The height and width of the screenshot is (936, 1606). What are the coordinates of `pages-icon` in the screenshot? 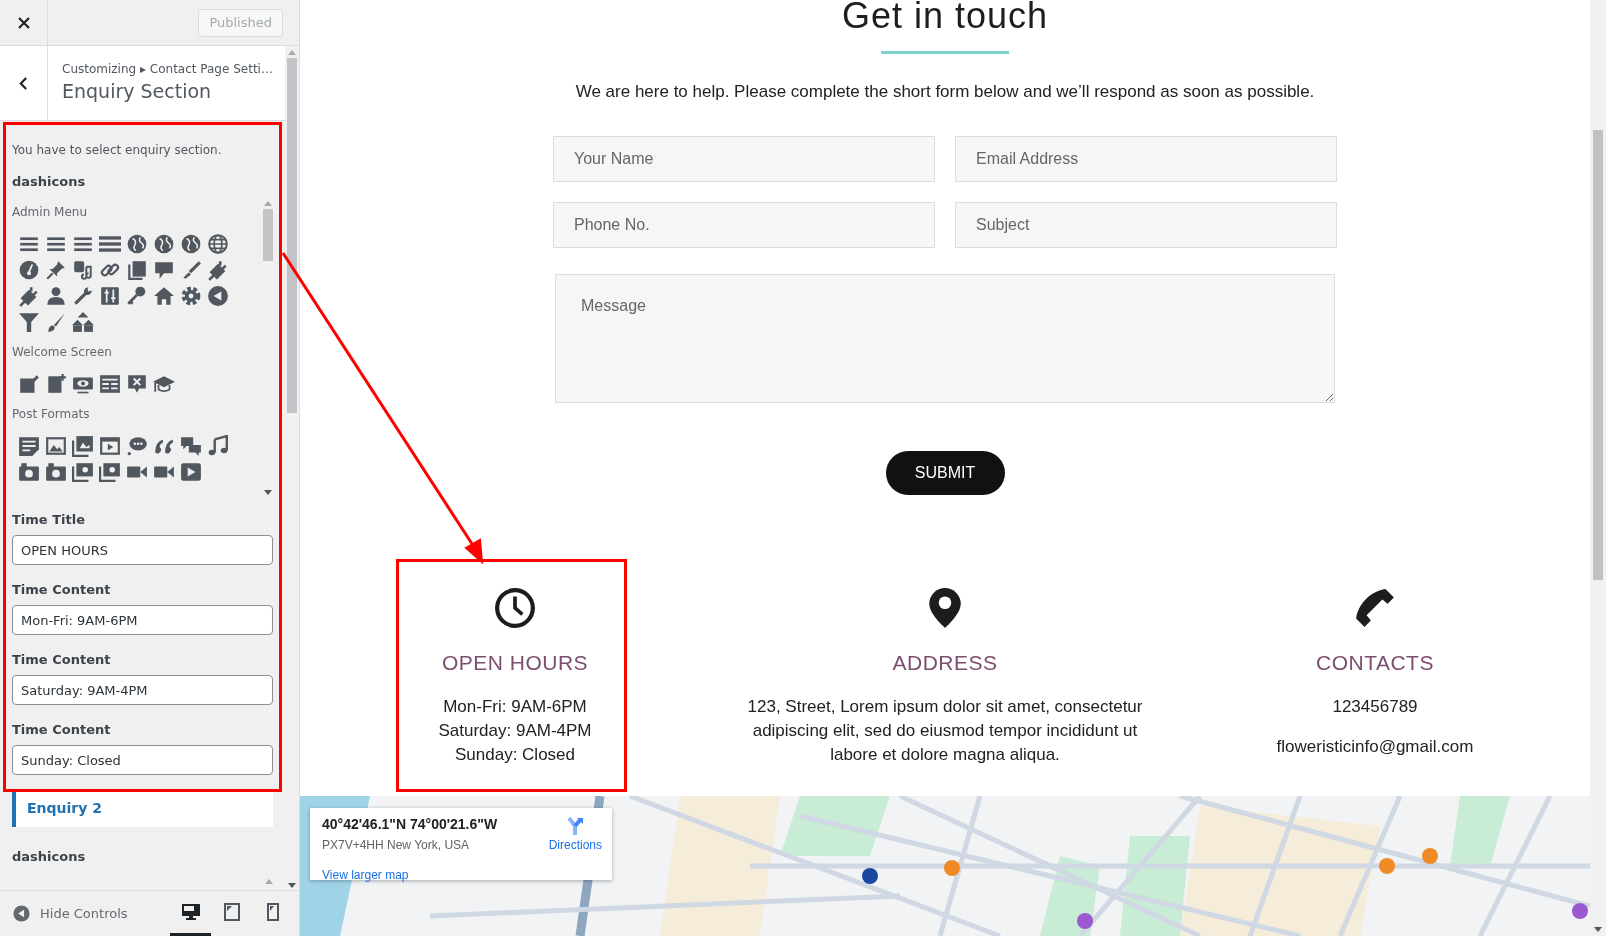 It's located at (137, 270).